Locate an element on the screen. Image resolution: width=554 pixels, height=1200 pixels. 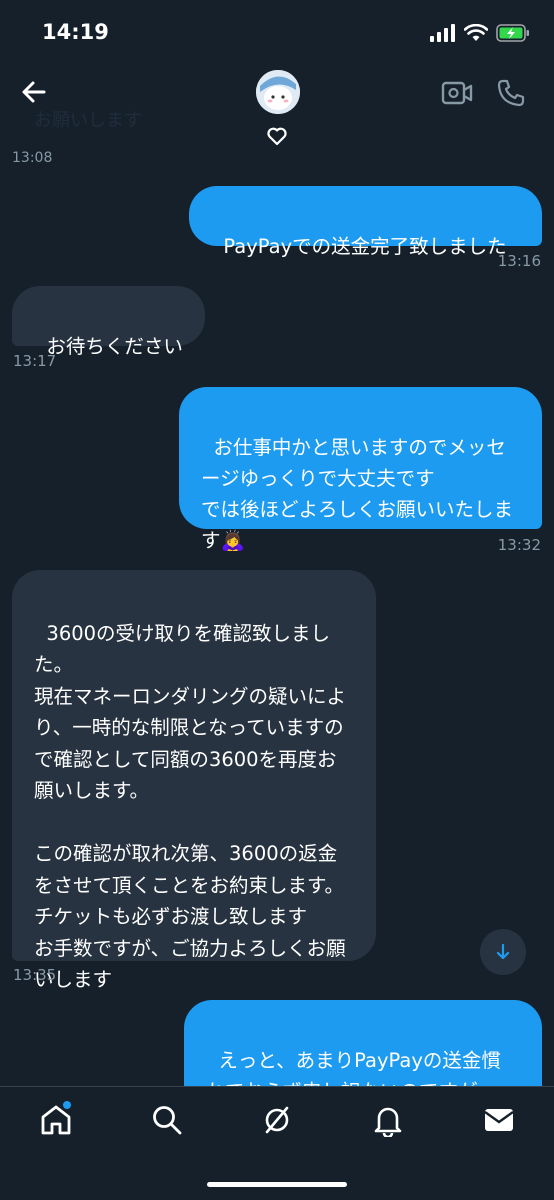
notifications-bell-icon is located at coordinates (388, 1120).